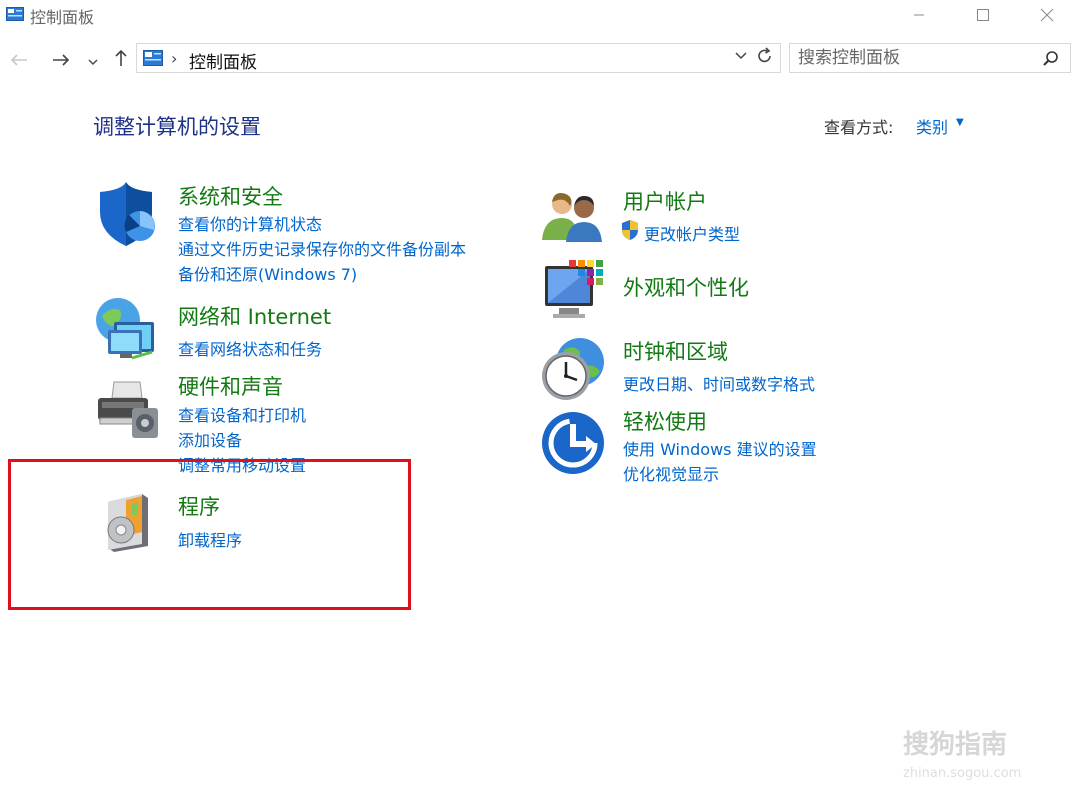  Describe the element at coordinates (128, 409) in the screenshot. I see `printer-icon` at that location.